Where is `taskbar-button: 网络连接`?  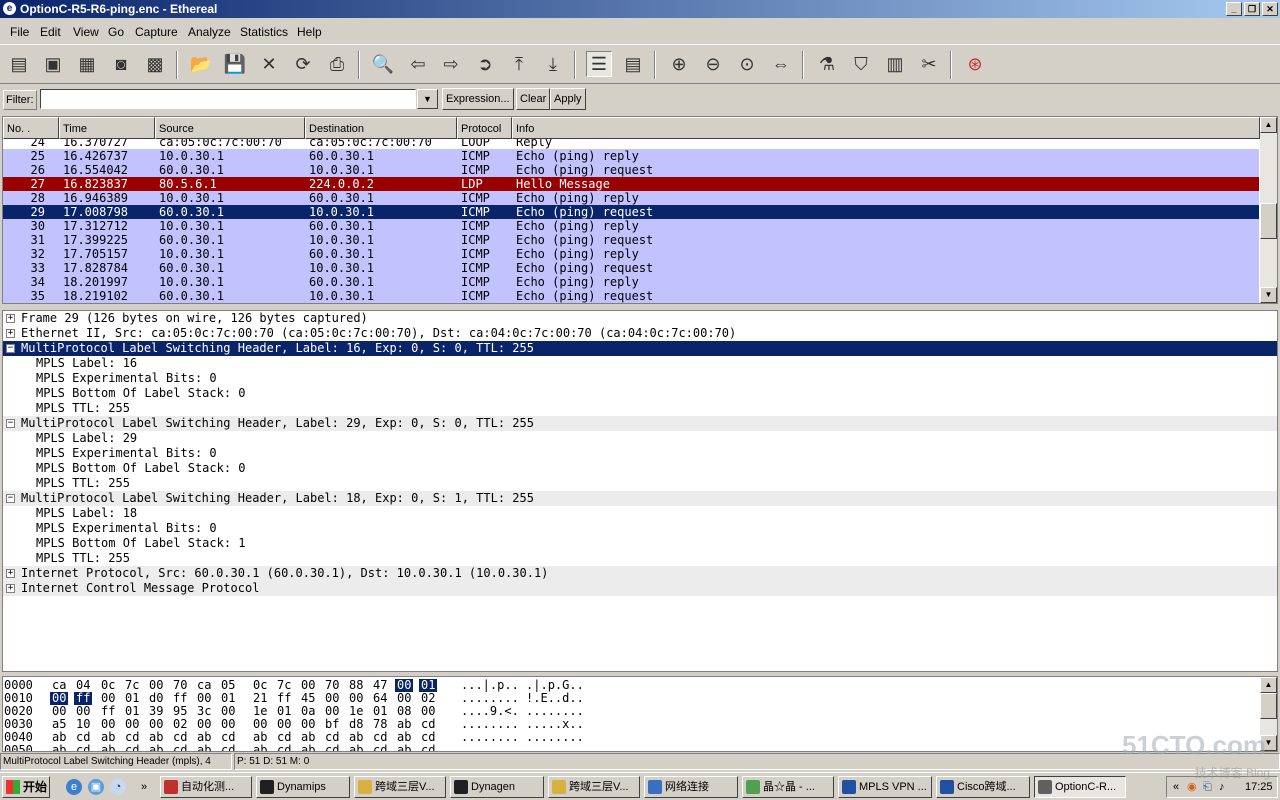 taskbar-button: 网络连接 is located at coordinates (691, 787).